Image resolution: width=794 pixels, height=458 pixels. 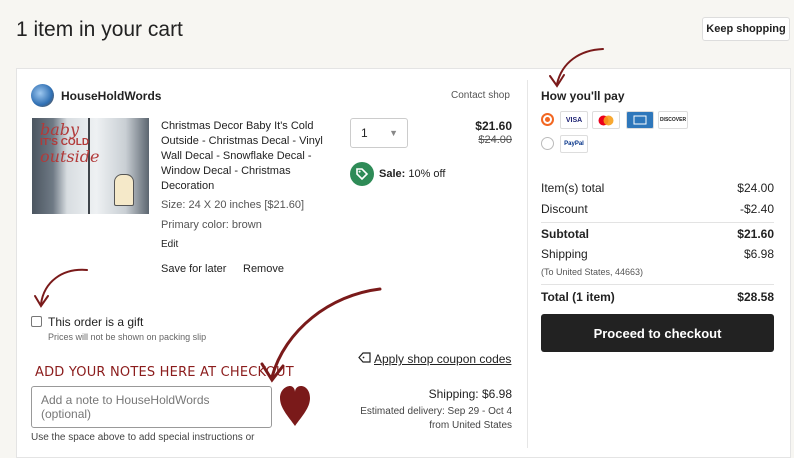 I want to click on gift-note: Prices will not be shown on packing slip, so click(x=127, y=337).